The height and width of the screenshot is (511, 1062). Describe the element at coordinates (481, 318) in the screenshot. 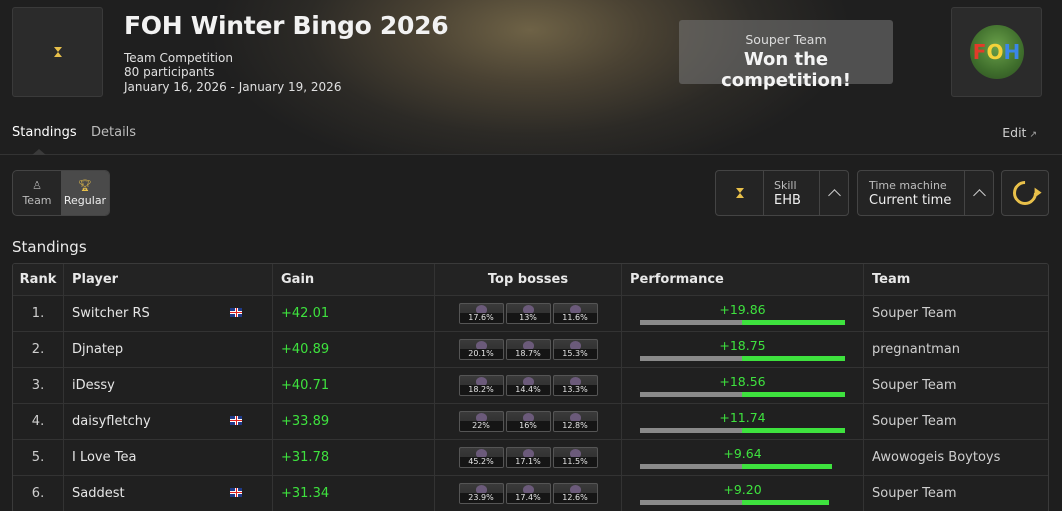

I see `boss-percent: 17.6%` at that location.